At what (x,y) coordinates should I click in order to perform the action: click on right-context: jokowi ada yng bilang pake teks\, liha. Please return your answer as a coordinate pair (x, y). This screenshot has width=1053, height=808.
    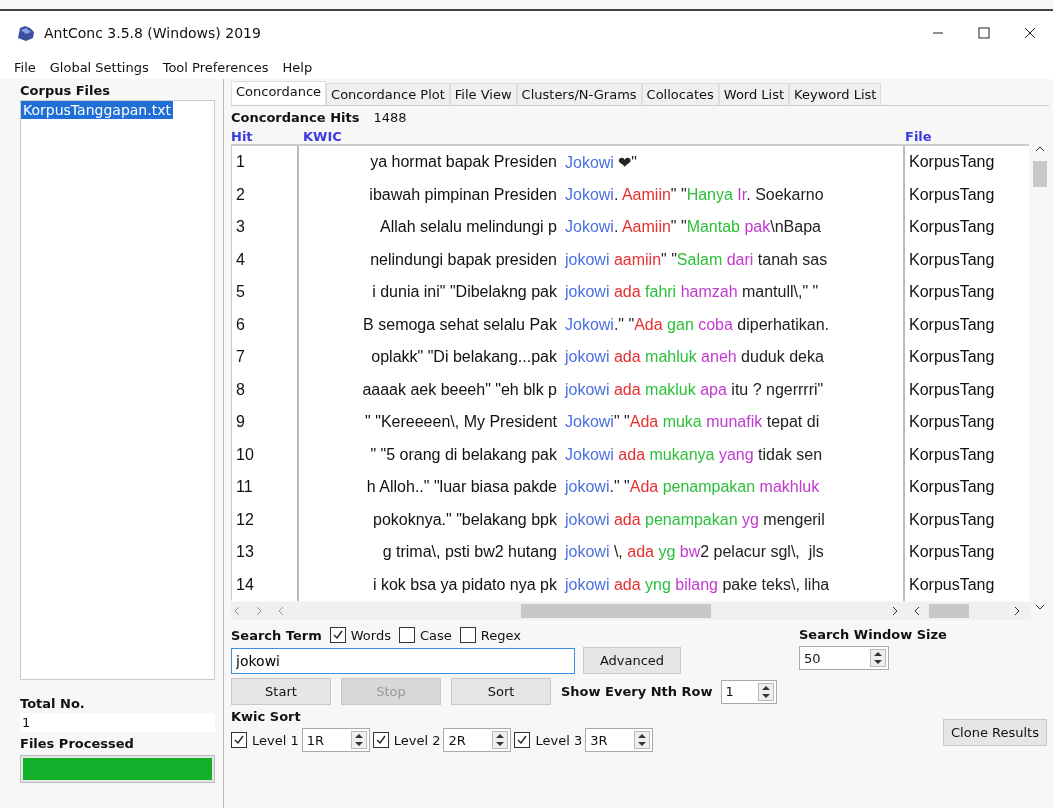
    Looking at the image, I should click on (696, 584).